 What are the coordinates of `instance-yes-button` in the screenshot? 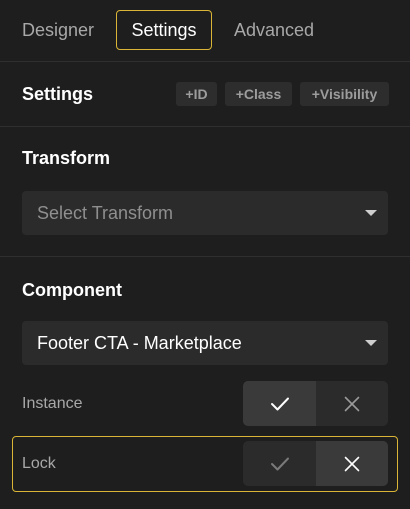 It's located at (279, 403).